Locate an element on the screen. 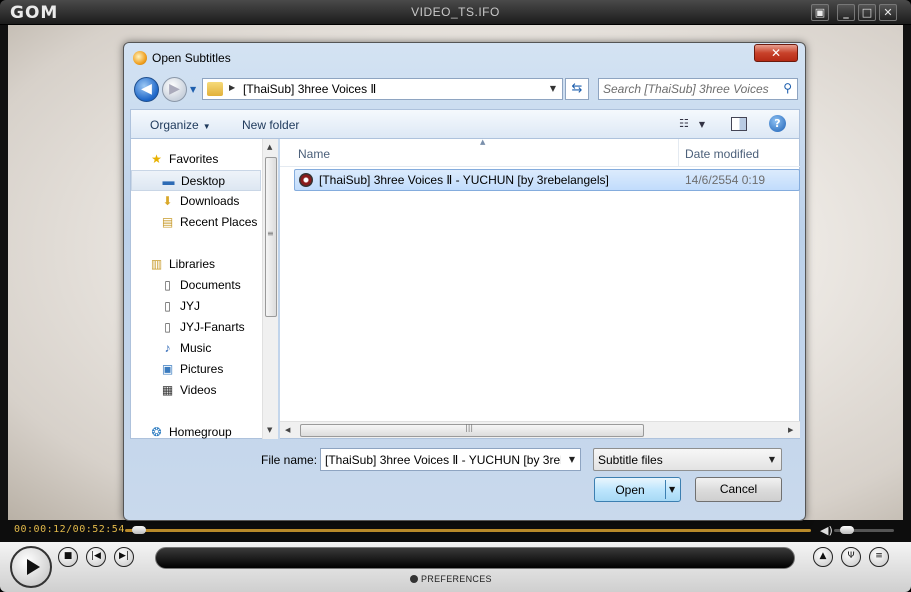 The image size is (911, 592). address-bar: ▶ [ThaiSub] 3hree Voices Ⅱ ▼ is located at coordinates (382, 89).